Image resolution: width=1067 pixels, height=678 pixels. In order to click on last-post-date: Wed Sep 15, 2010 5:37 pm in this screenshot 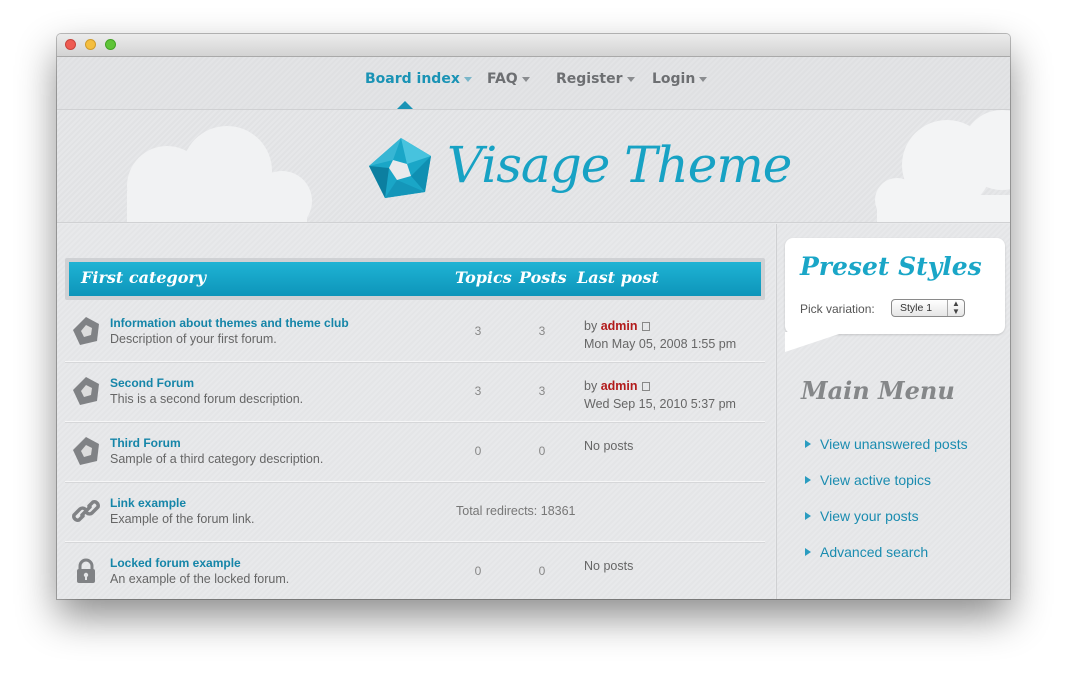, I will do `click(660, 404)`.